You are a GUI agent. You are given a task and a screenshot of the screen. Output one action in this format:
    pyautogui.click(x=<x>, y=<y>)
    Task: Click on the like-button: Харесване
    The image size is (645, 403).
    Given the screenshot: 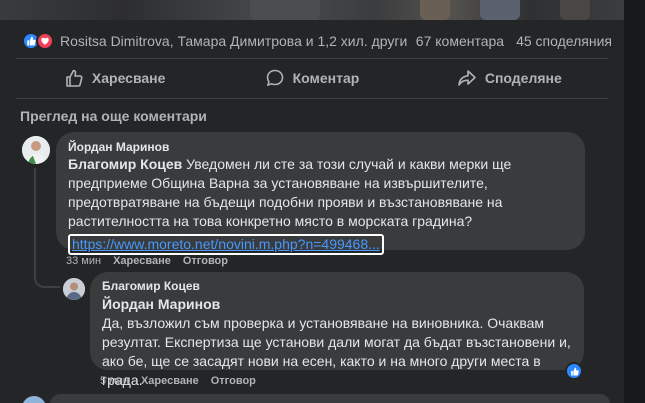 What is the action you would take?
    pyautogui.click(x=114, y=78)
    